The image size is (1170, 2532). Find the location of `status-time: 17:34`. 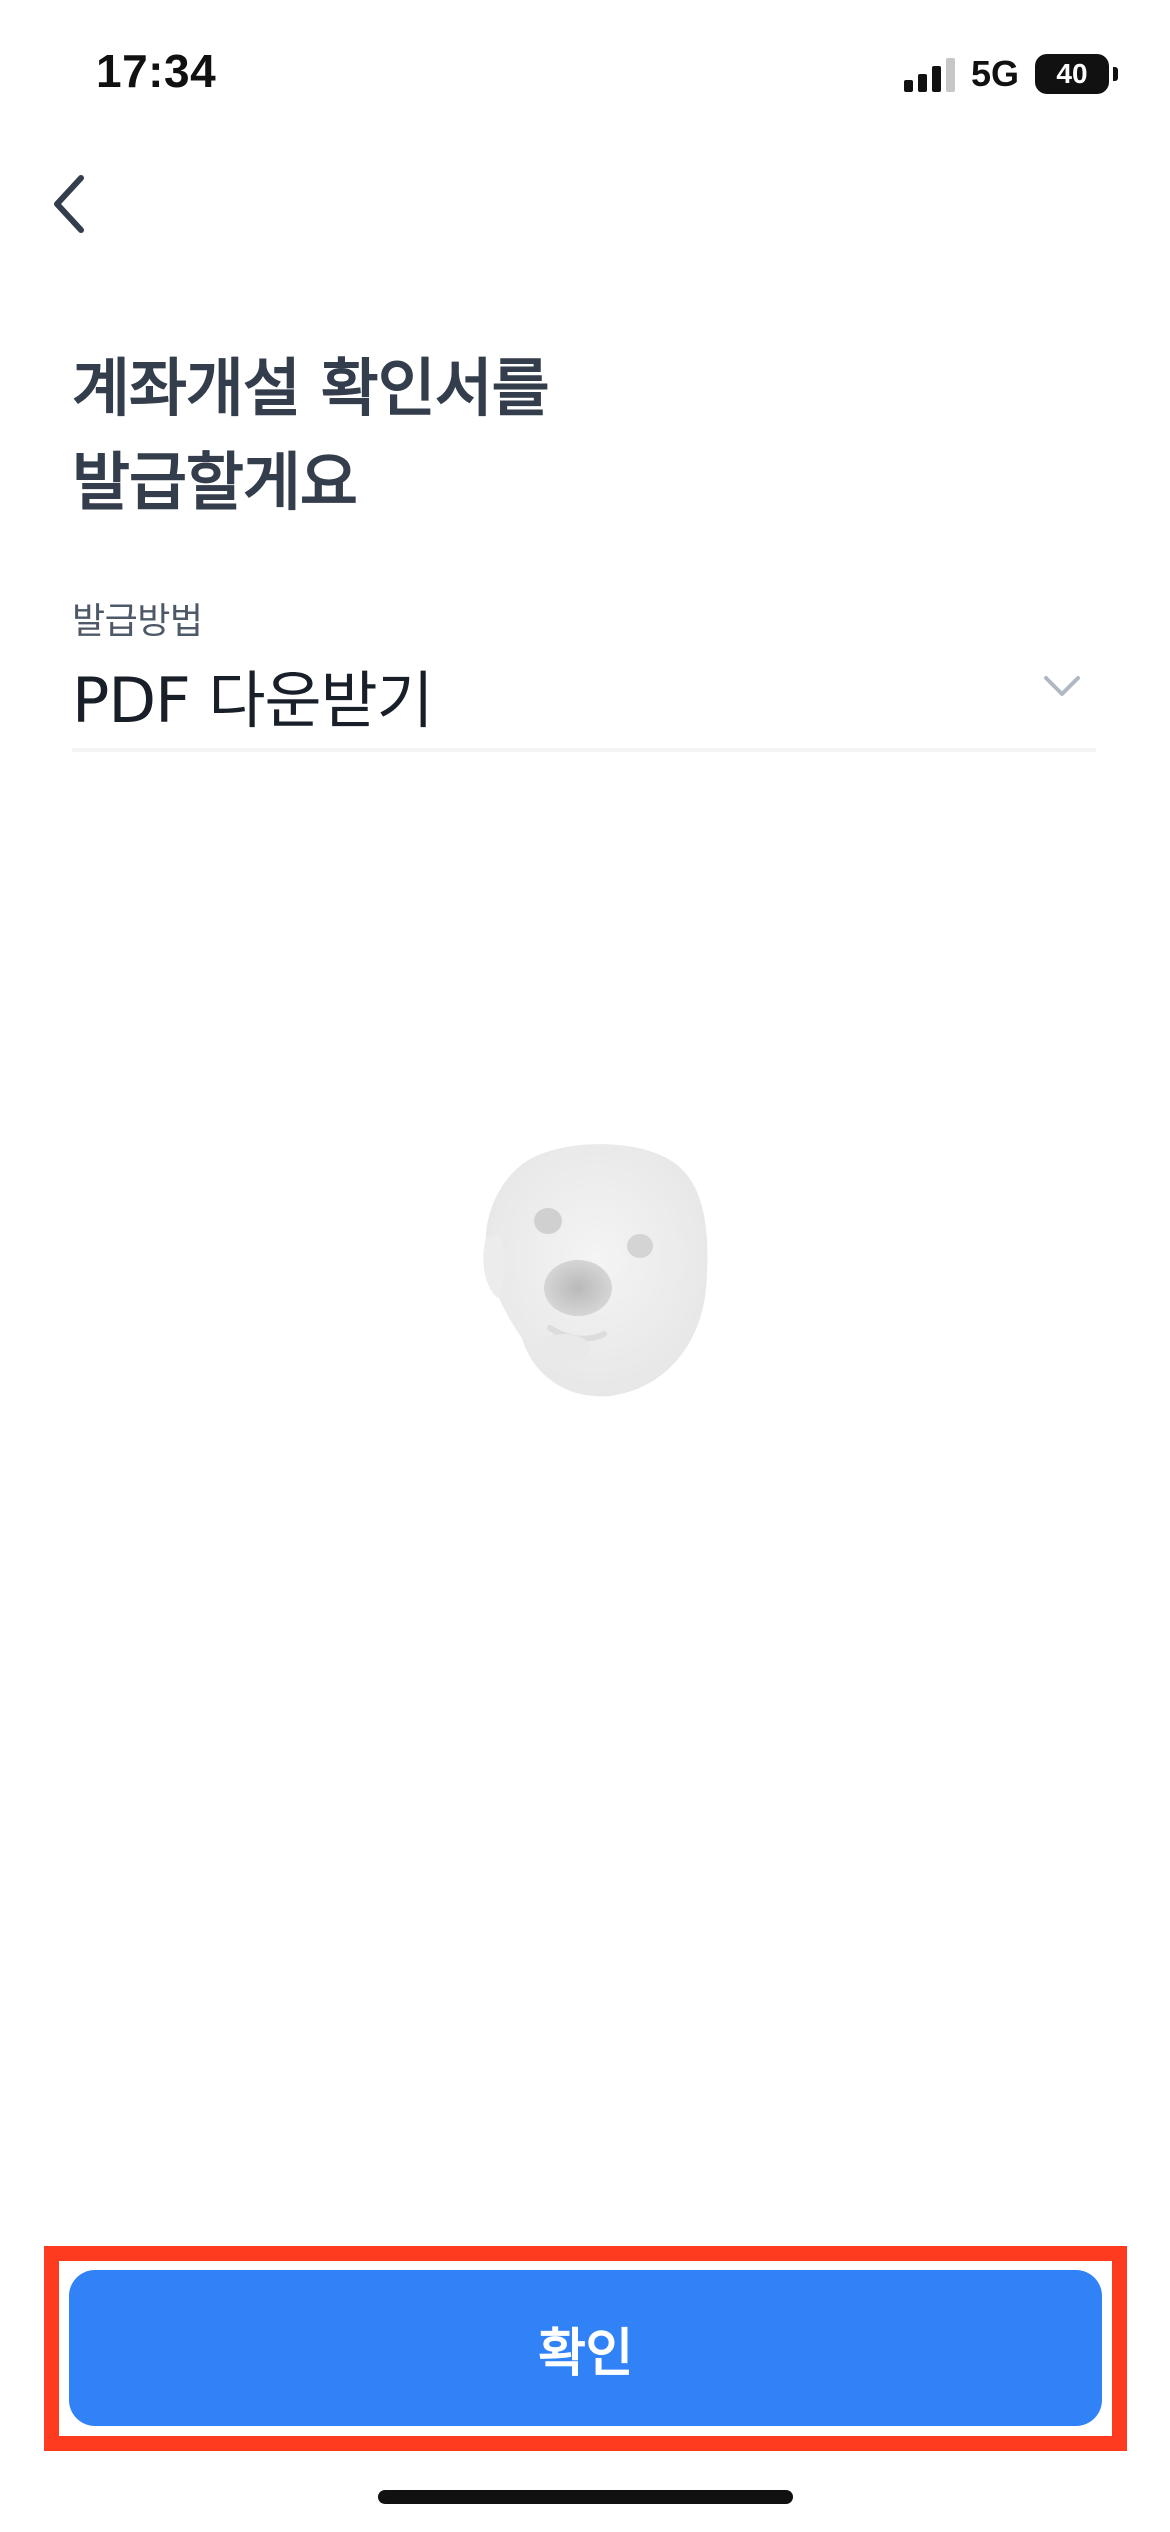

status-time: 17:34 is located at coordinates (156, 71).